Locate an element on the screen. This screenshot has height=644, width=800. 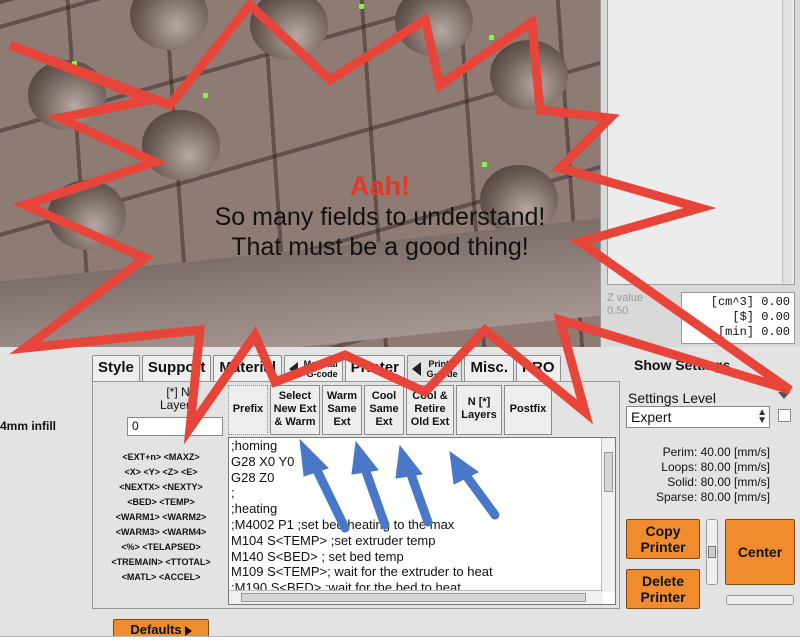
tab-material-gcode: Material G-code is located at coordinates (313, 368).